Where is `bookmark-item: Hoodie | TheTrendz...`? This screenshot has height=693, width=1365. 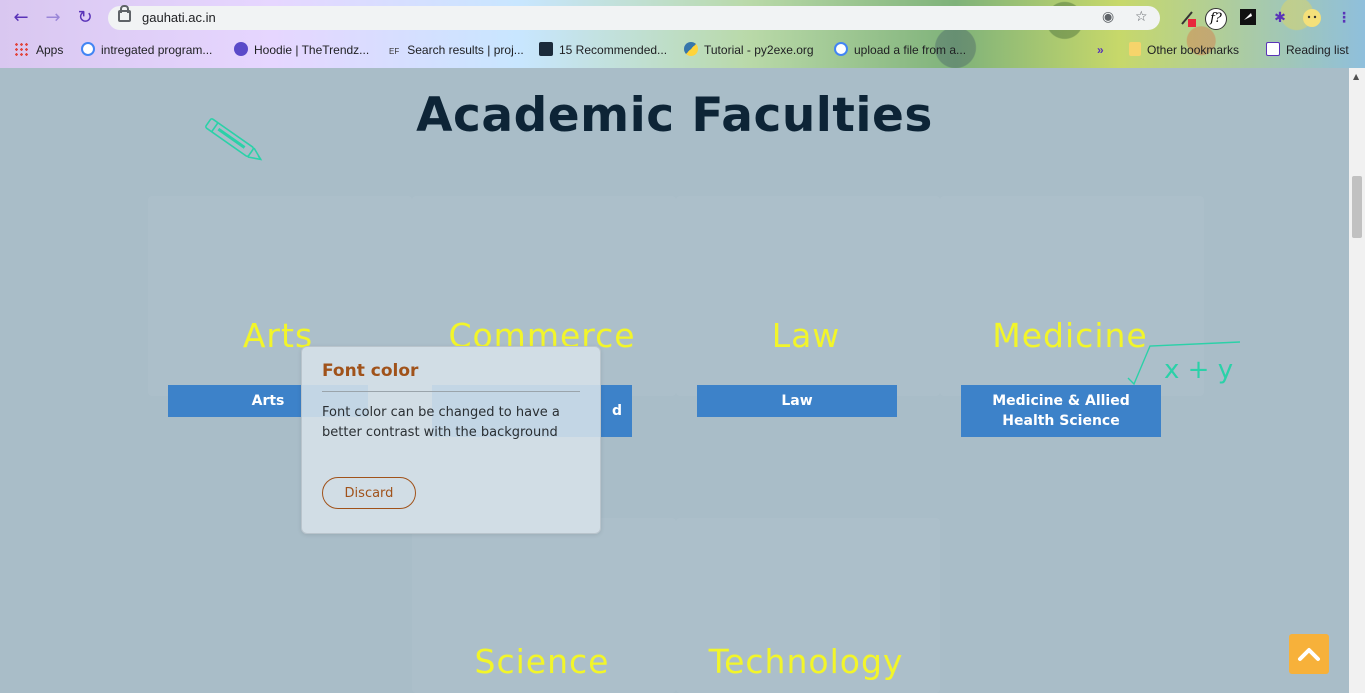
bookmark-item: Hoodie | TheTrendz... is located at coordinates (301, 50).